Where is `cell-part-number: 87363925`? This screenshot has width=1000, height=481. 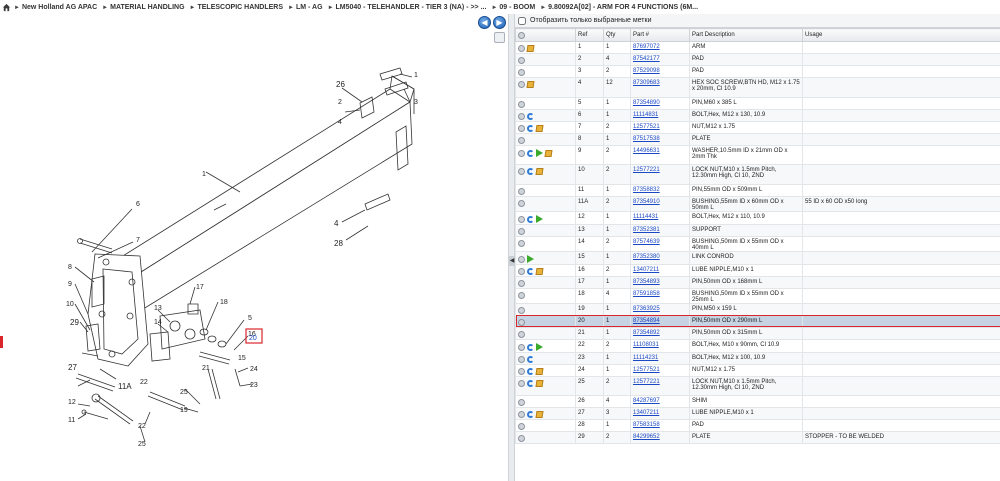
cell-part-number: 87363925 is located at coordinates (660, 309).